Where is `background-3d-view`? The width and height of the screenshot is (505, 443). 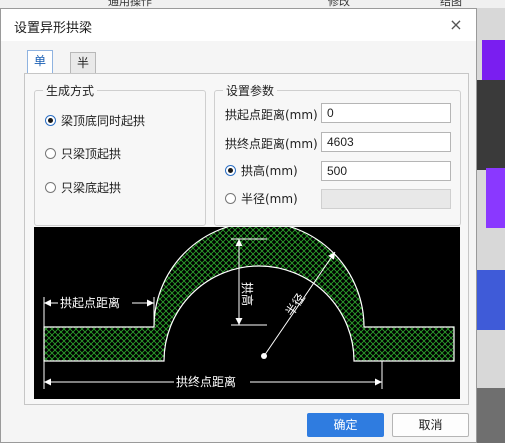 background-3d-view is located at coordinates (490, 225).